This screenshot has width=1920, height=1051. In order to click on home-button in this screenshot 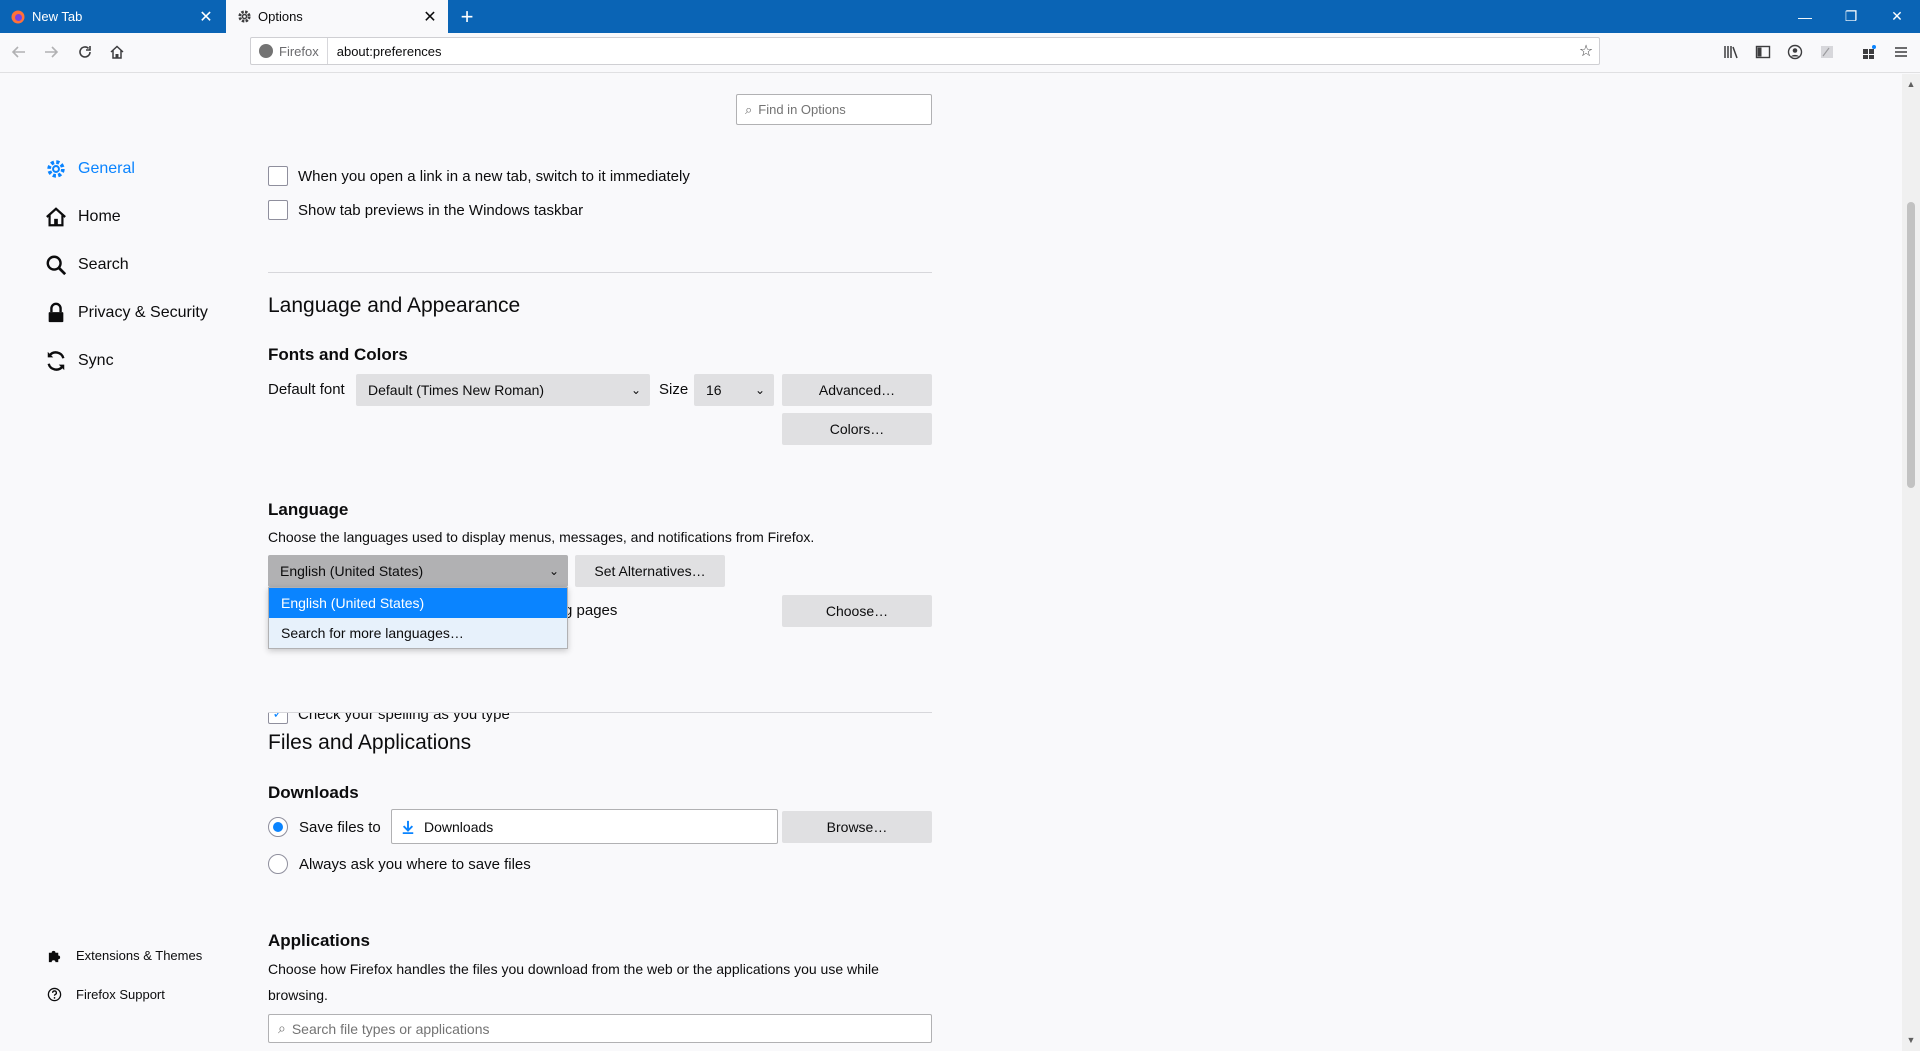, I will do `click(117, 52)`.